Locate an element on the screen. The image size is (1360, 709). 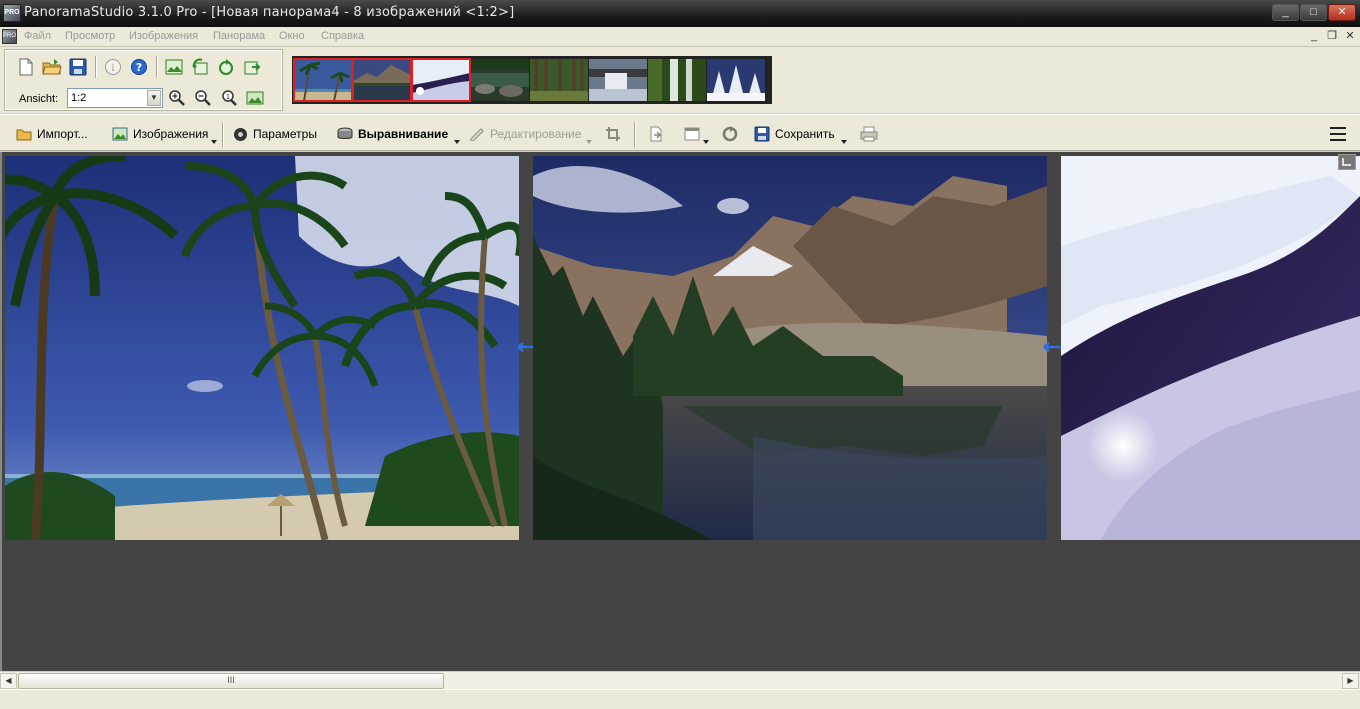
edit-icon is located at coordinates (477, 134).